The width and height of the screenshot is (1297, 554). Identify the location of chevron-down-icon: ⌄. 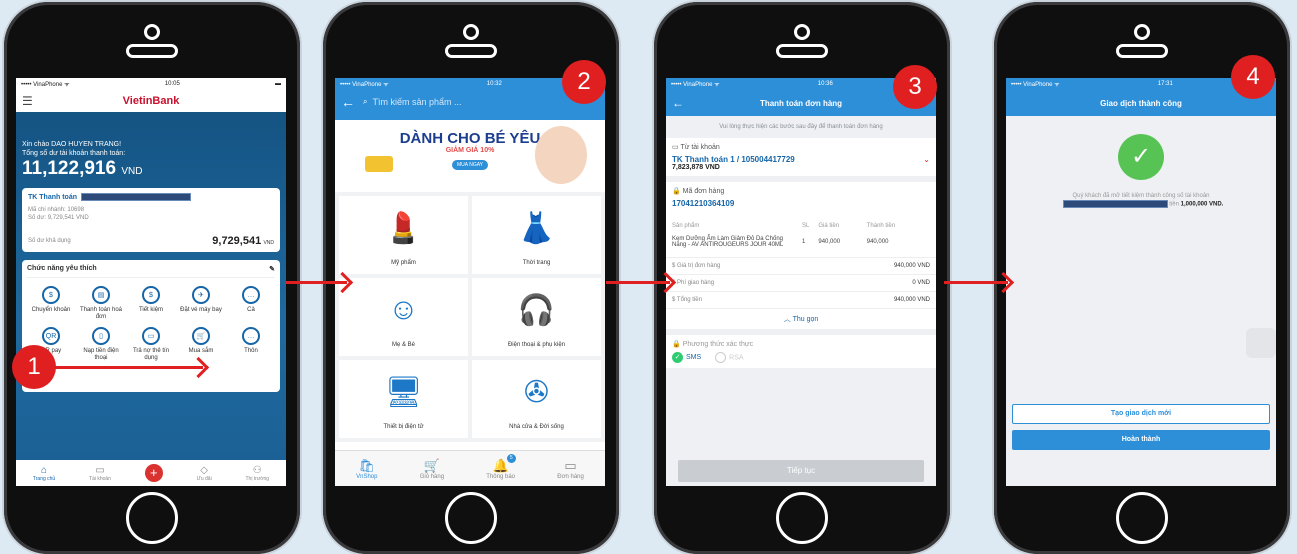
(926, 159).